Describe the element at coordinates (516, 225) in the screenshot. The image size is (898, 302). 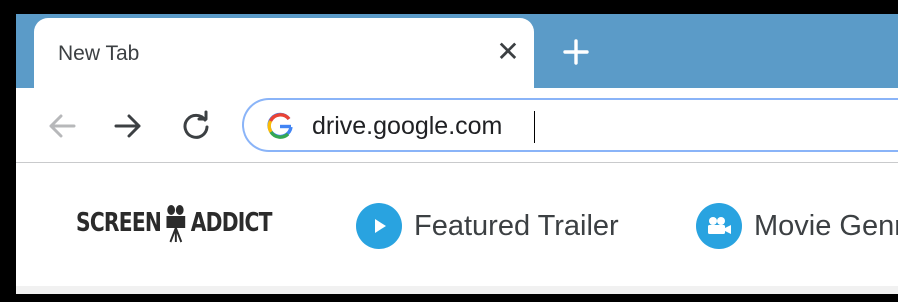
I see `bookmark-label: Featured Trailer` at that location.